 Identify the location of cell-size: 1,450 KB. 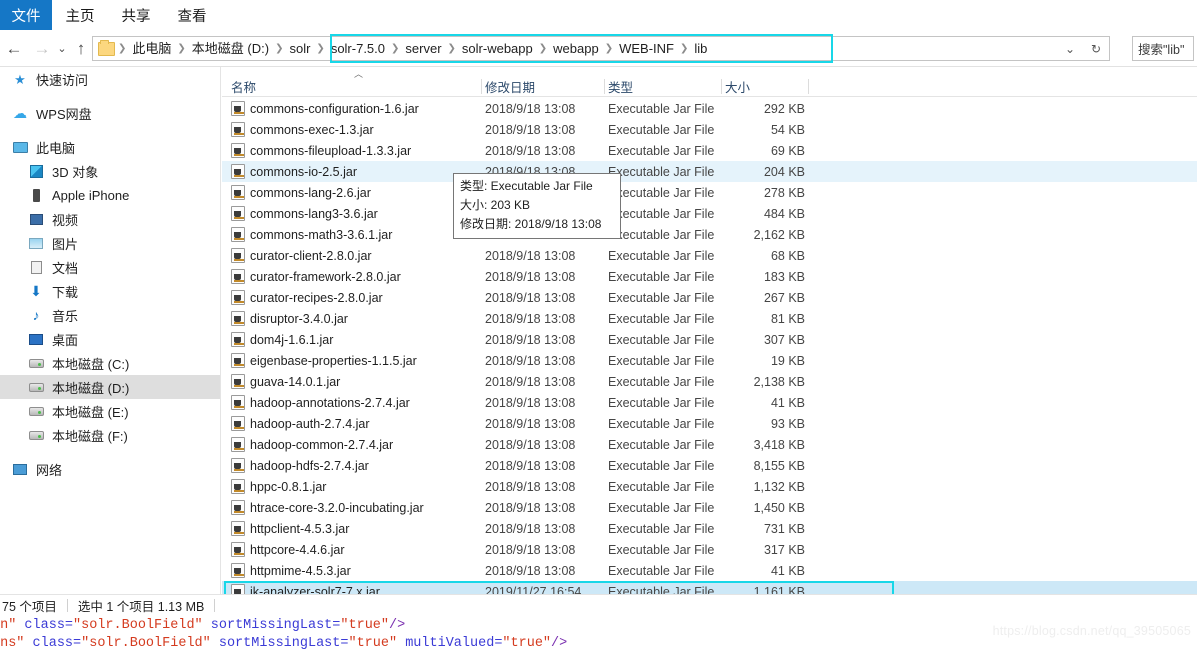
(779, 507).